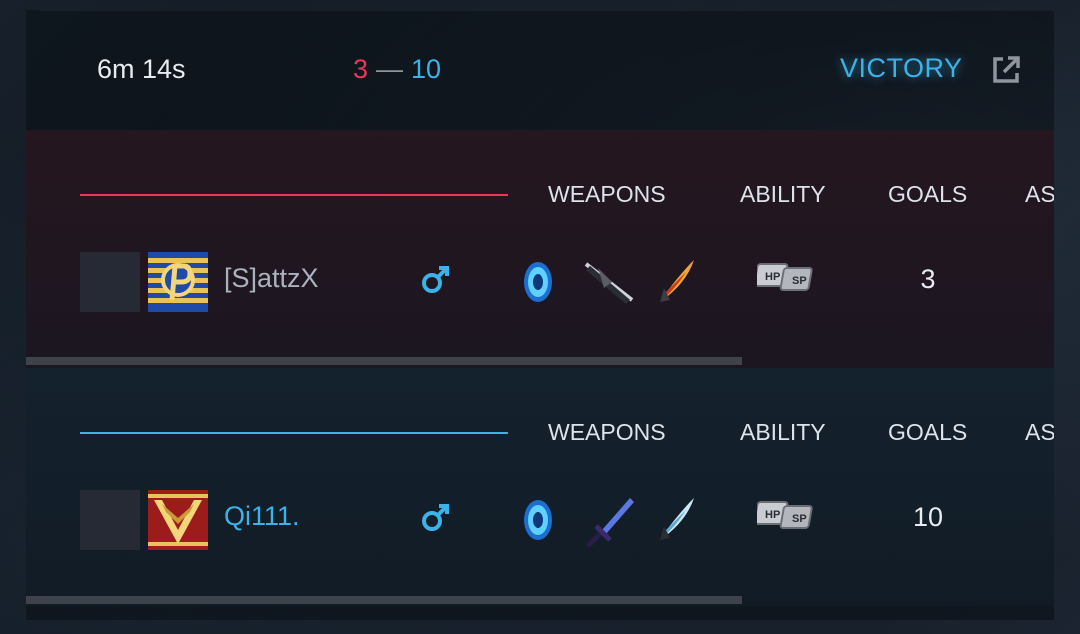 Image resolution: width=1080 pixels, height=634 pixels. Describe the element at coordinates (608, 282) in the screenshot. I see `dark-chain-blade-icon` at that location.